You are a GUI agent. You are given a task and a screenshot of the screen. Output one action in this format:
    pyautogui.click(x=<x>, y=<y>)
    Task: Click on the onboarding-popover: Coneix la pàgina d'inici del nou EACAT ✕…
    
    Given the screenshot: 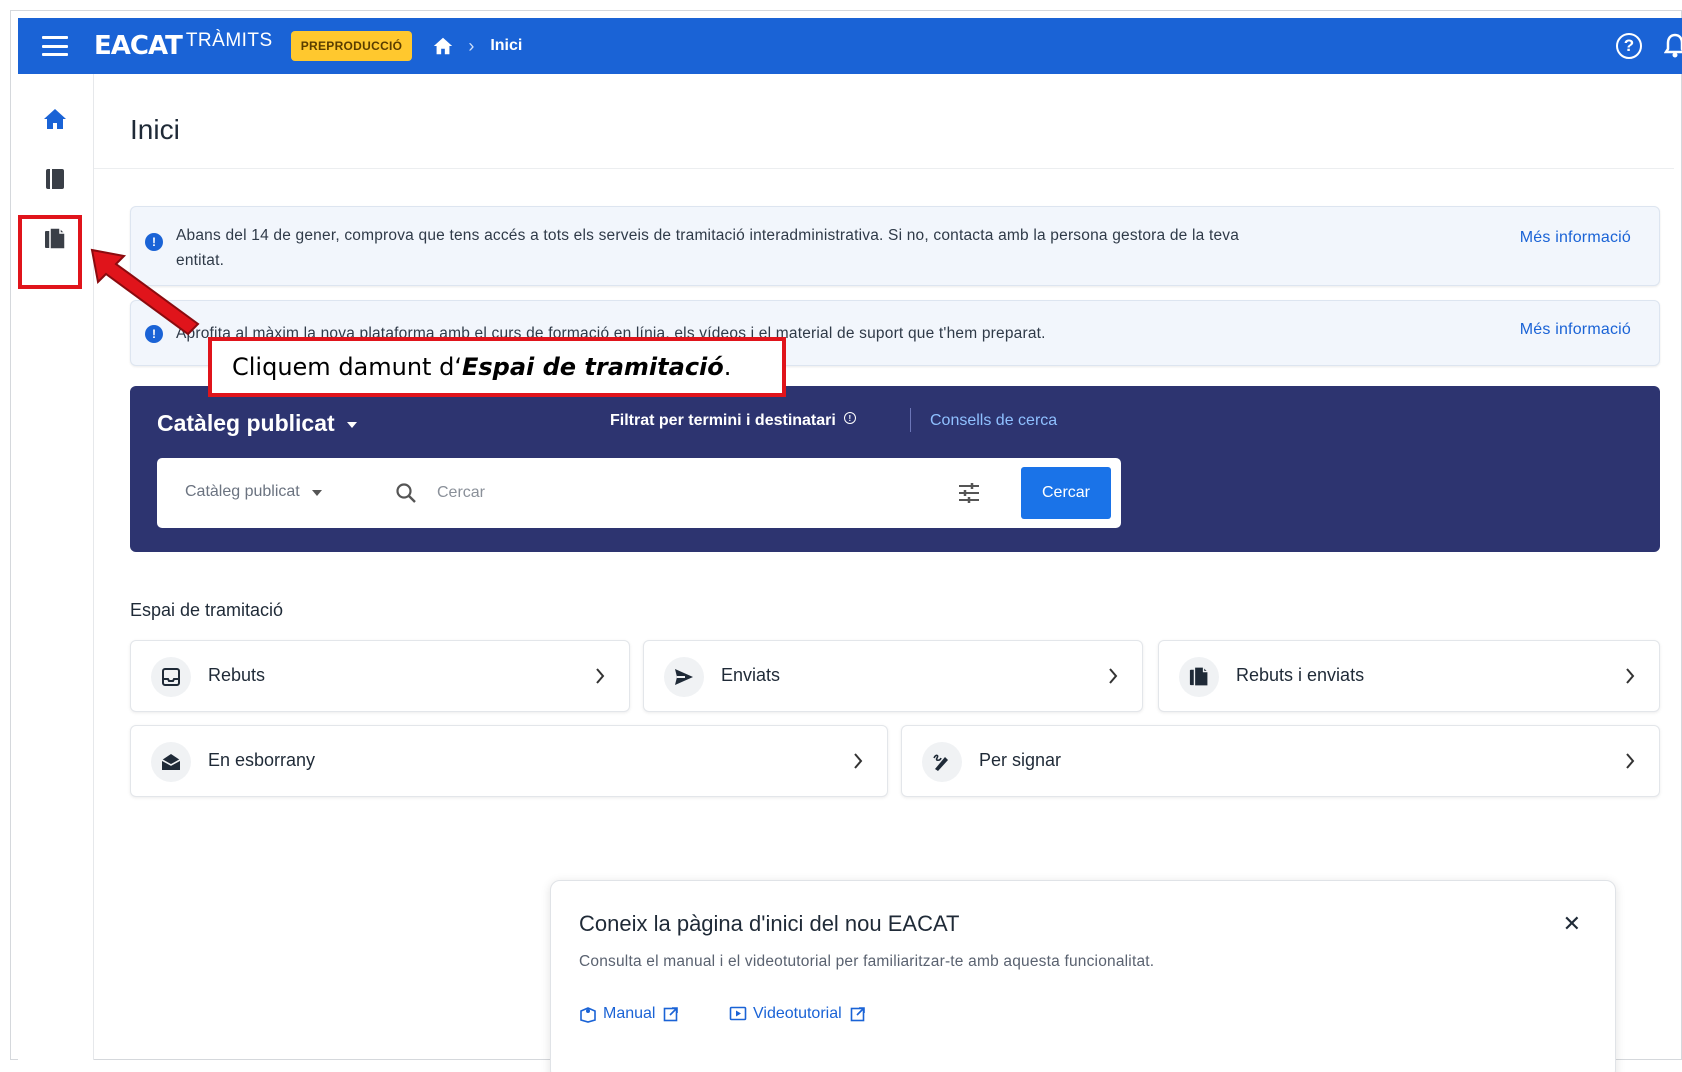 What is the action you would take?
    pyautogui.click(x=1083, y=976)
    